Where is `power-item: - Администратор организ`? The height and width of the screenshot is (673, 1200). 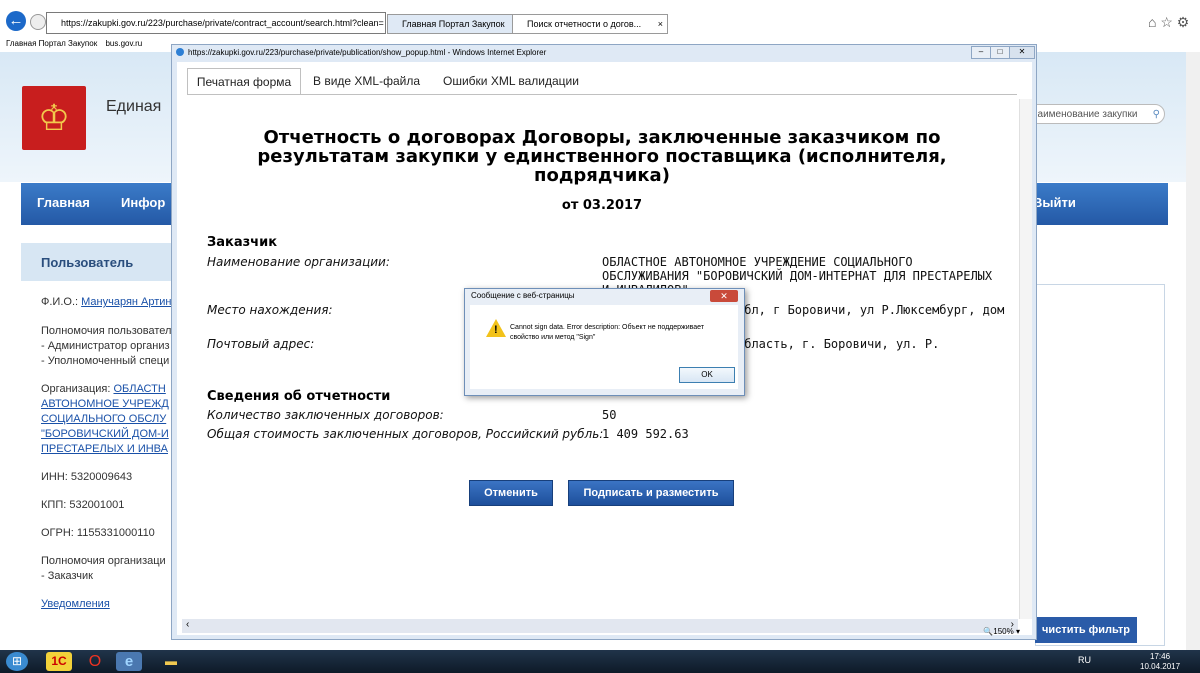
power-item: - Администратор организ is located at coordinates (105, 346).